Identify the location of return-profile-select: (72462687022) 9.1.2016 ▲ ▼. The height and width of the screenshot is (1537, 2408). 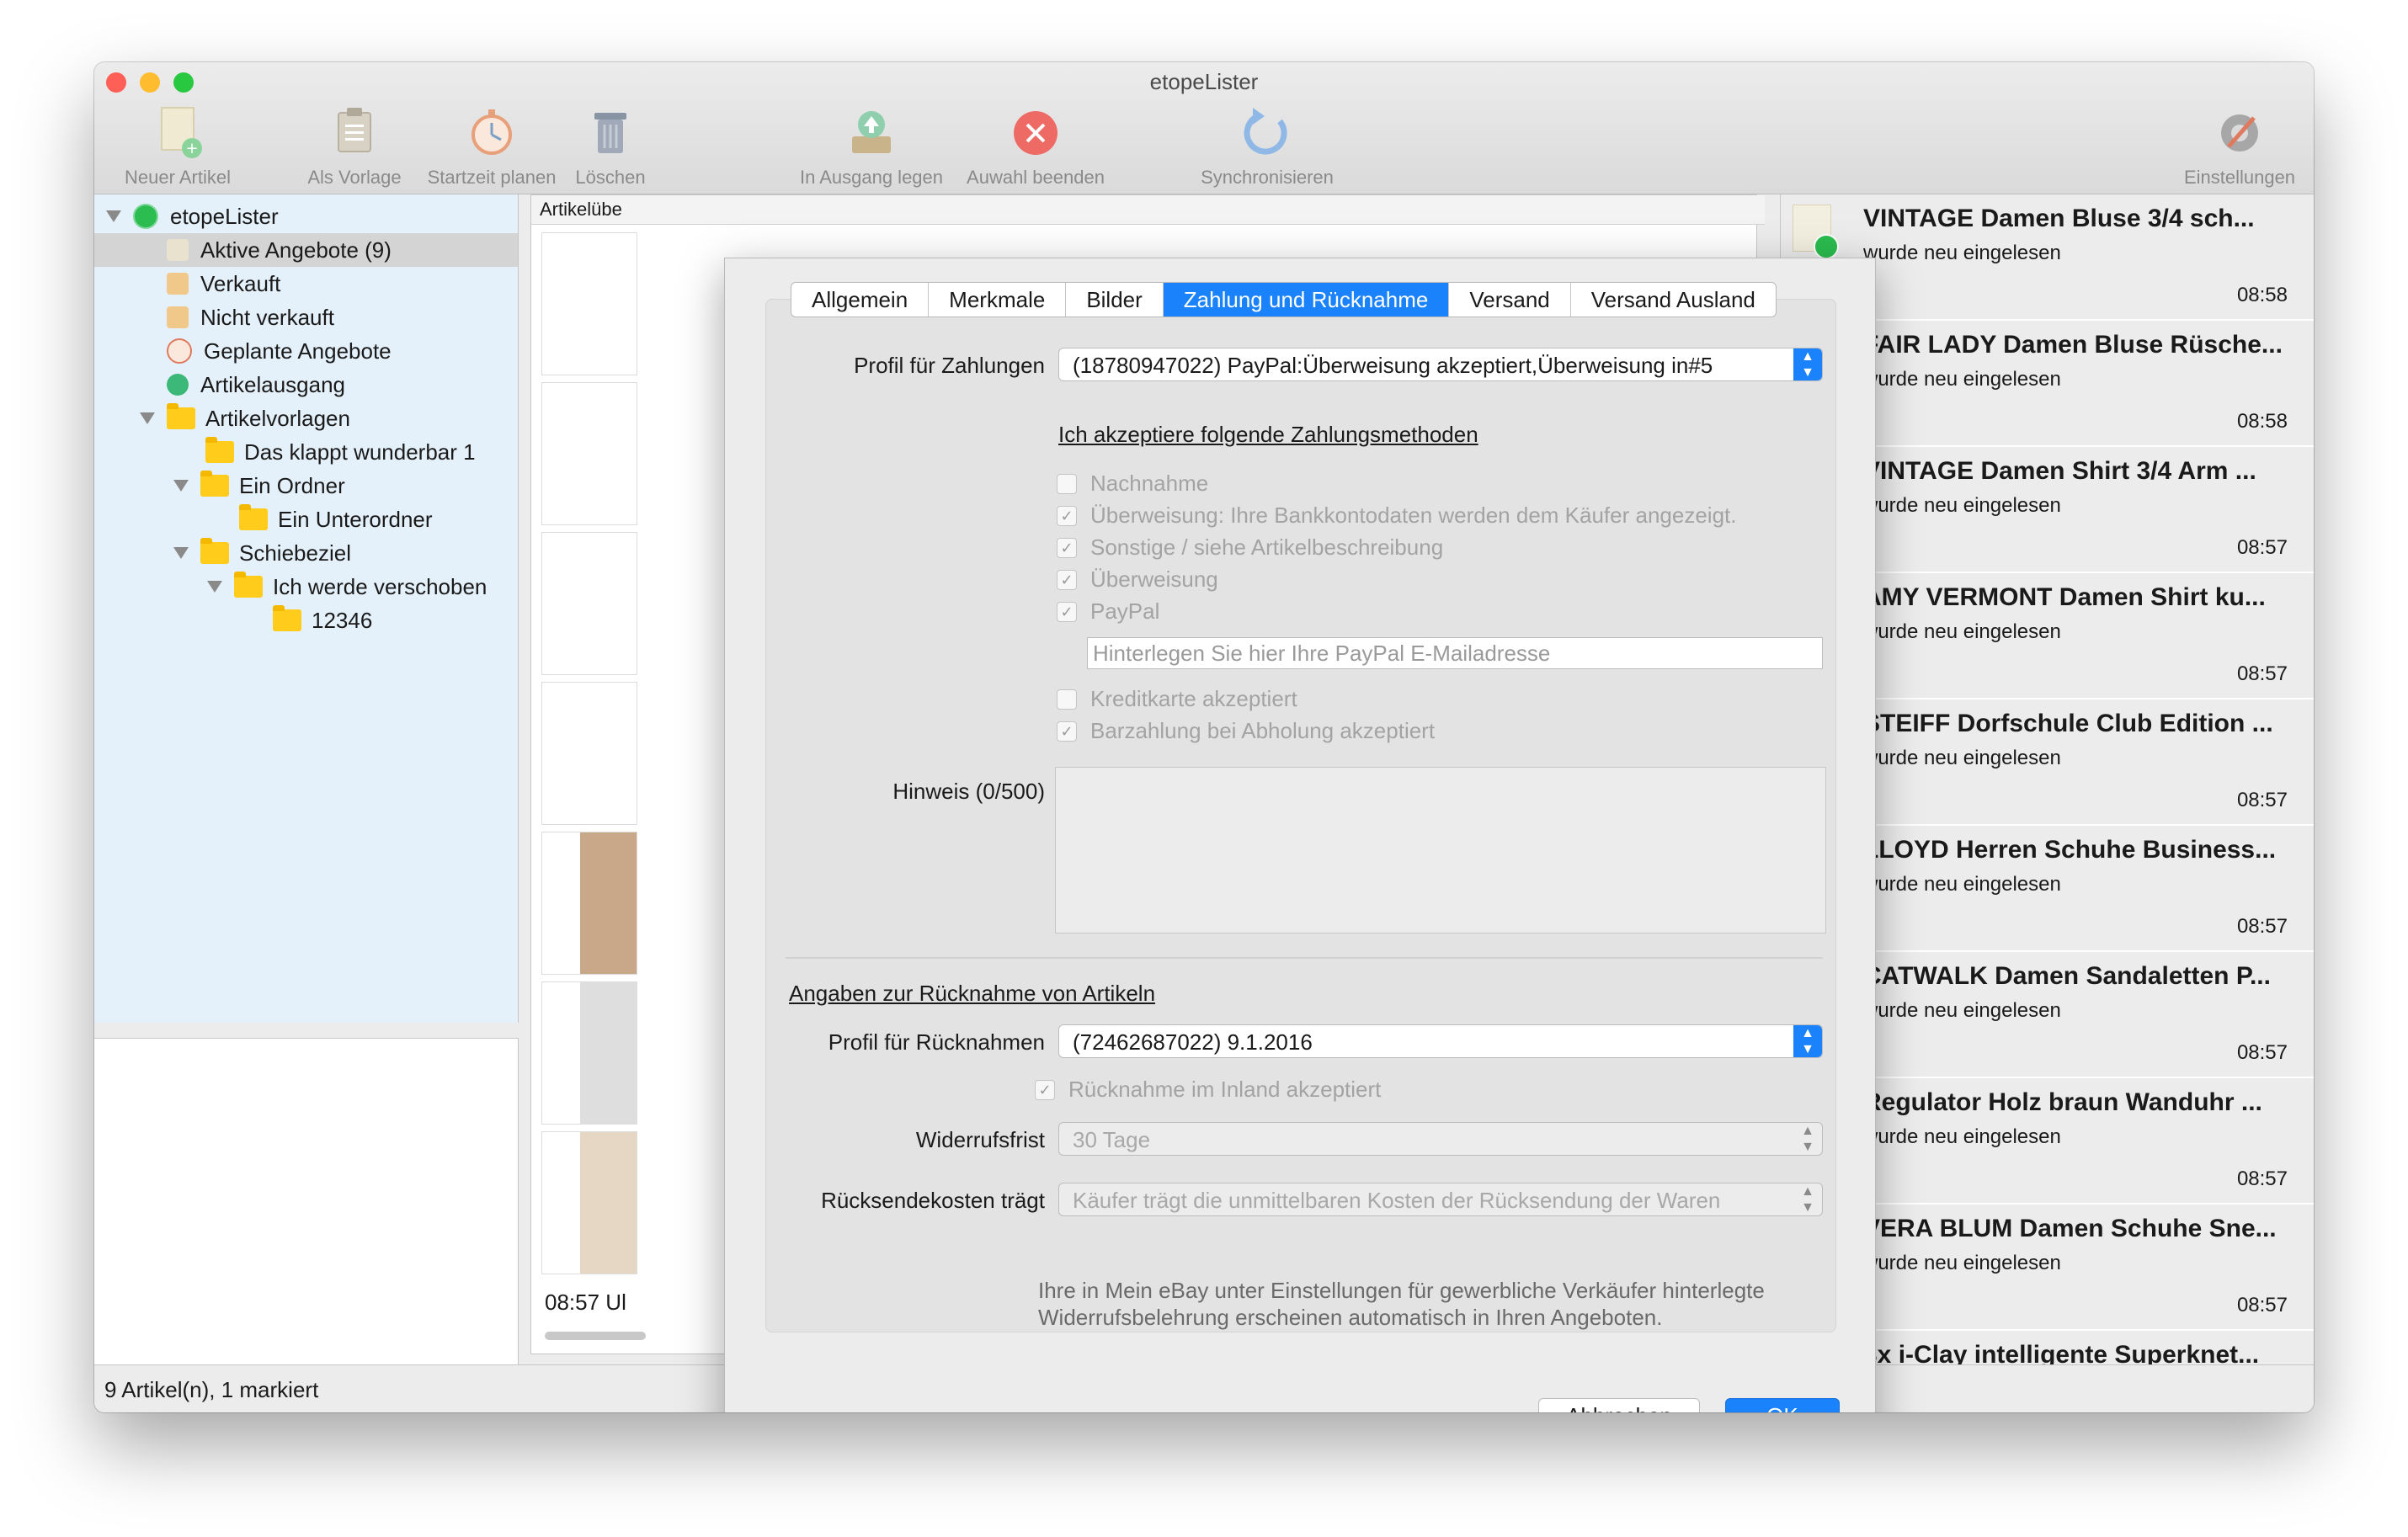
(1440, 1041).